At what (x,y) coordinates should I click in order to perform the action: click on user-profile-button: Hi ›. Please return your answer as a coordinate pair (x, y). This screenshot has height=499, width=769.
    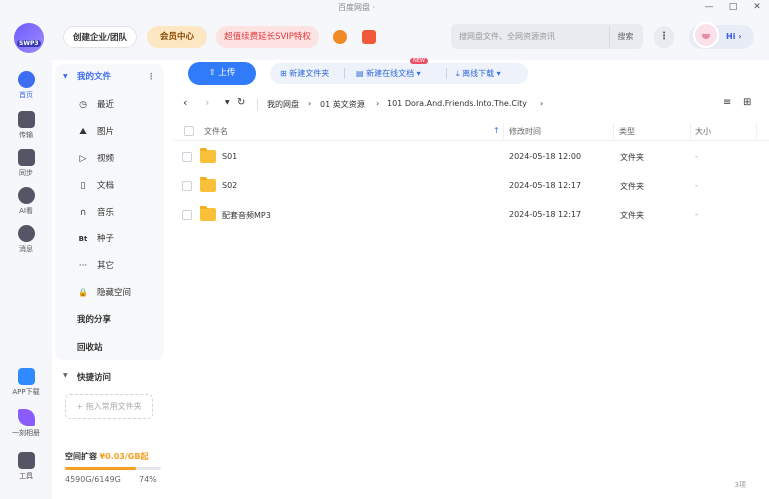
    Looking at the image, I should click on (721, 35).